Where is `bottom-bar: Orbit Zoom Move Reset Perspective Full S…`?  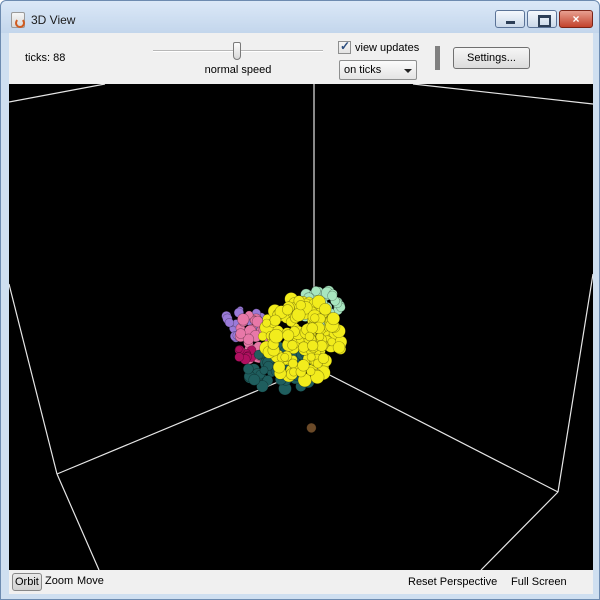
bottom-bar: Orbit Zoom Move Reset Perspective Full S… is located at coordinates (301, 582).